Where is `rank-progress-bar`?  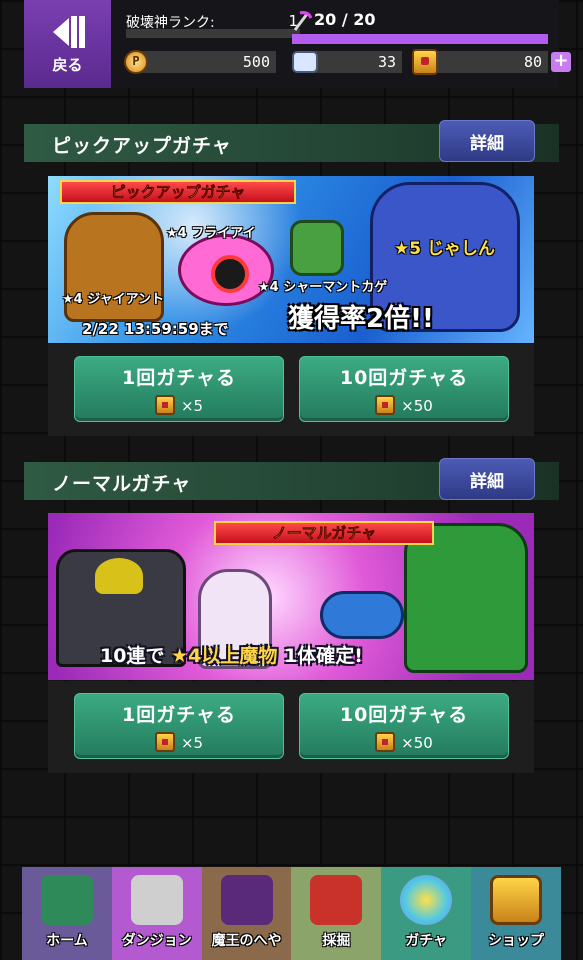 rank-progress-bar is located at coordinates (213, 33).